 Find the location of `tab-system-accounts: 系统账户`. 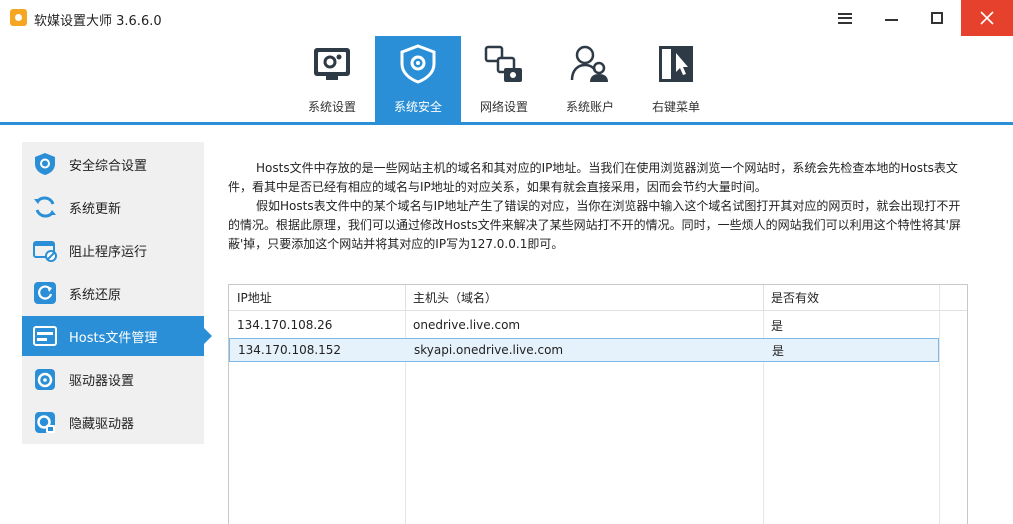

tab-system-accounts: 系统账户 is located at coordinates (590, 79).